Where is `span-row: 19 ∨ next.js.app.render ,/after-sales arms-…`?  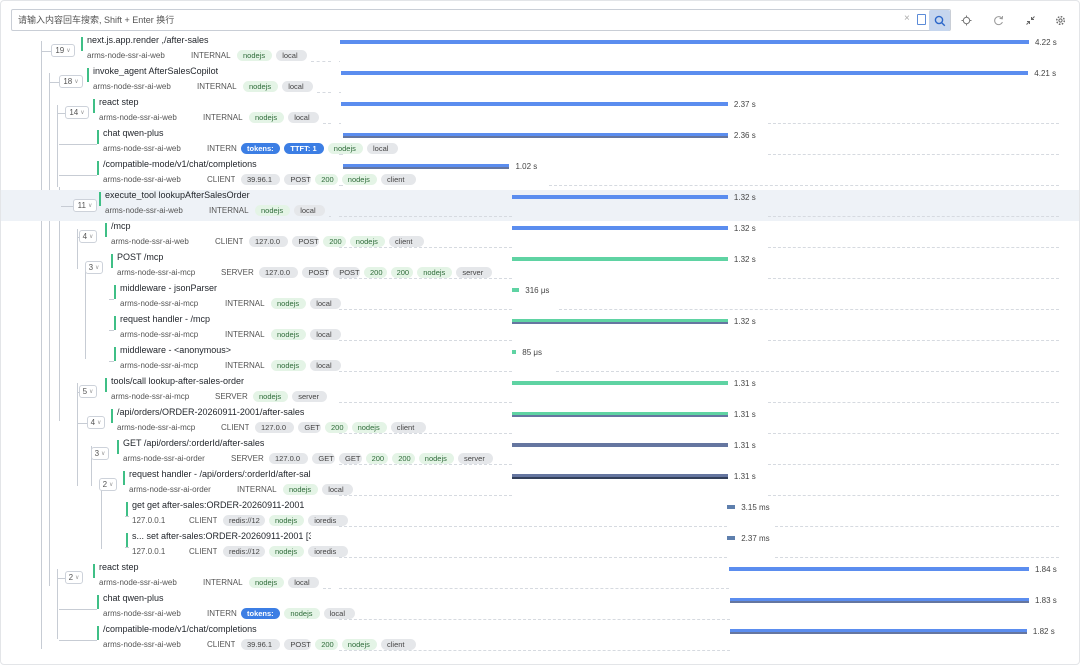 span-row: 19 ∨ next.js.app.render ,/after-sales arms-… is located at coordinates (540, 50).